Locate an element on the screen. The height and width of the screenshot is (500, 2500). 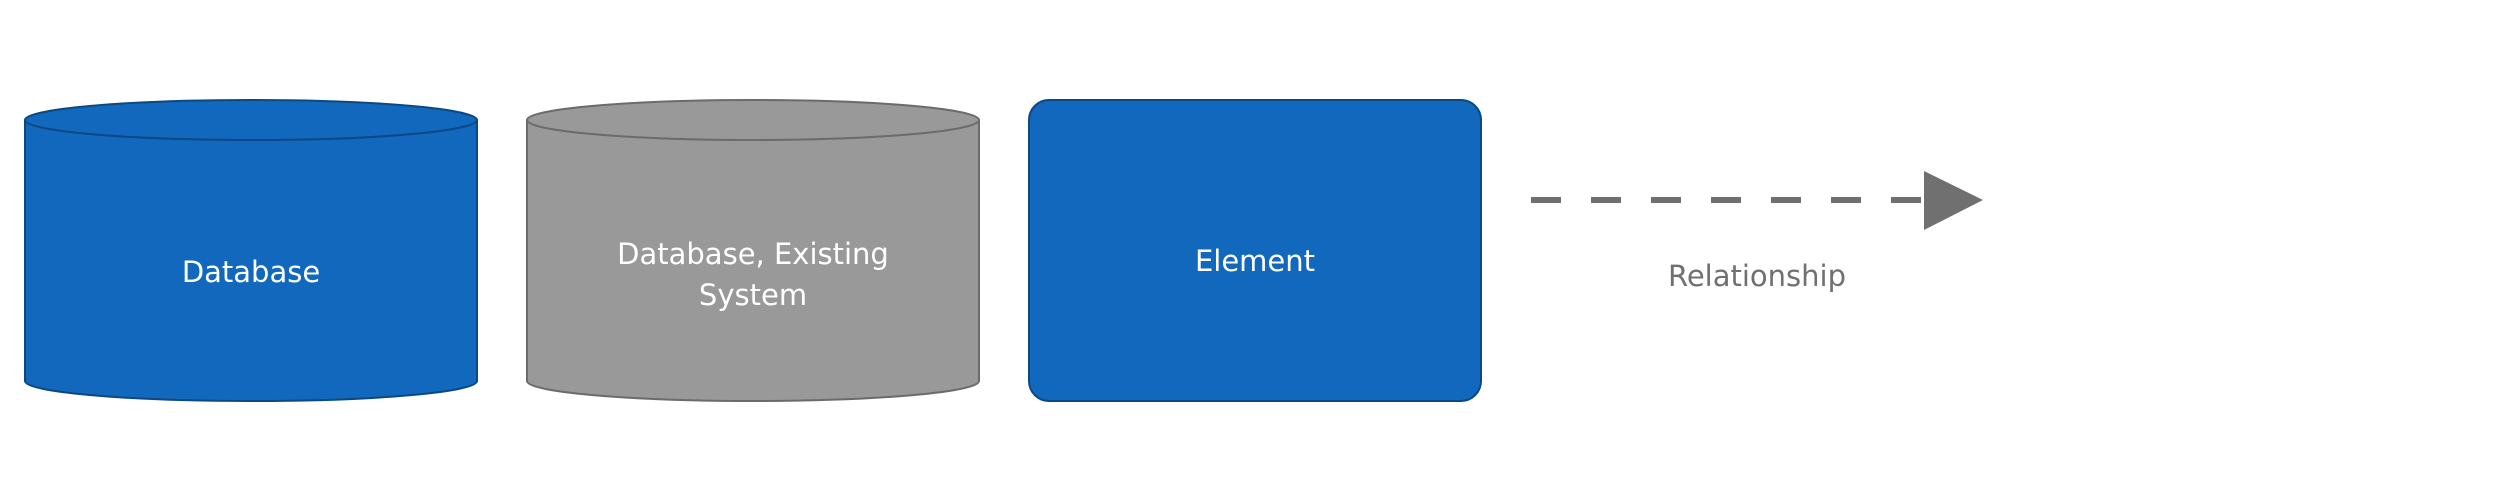
database-label: Database is located at coordinates (251, 272).